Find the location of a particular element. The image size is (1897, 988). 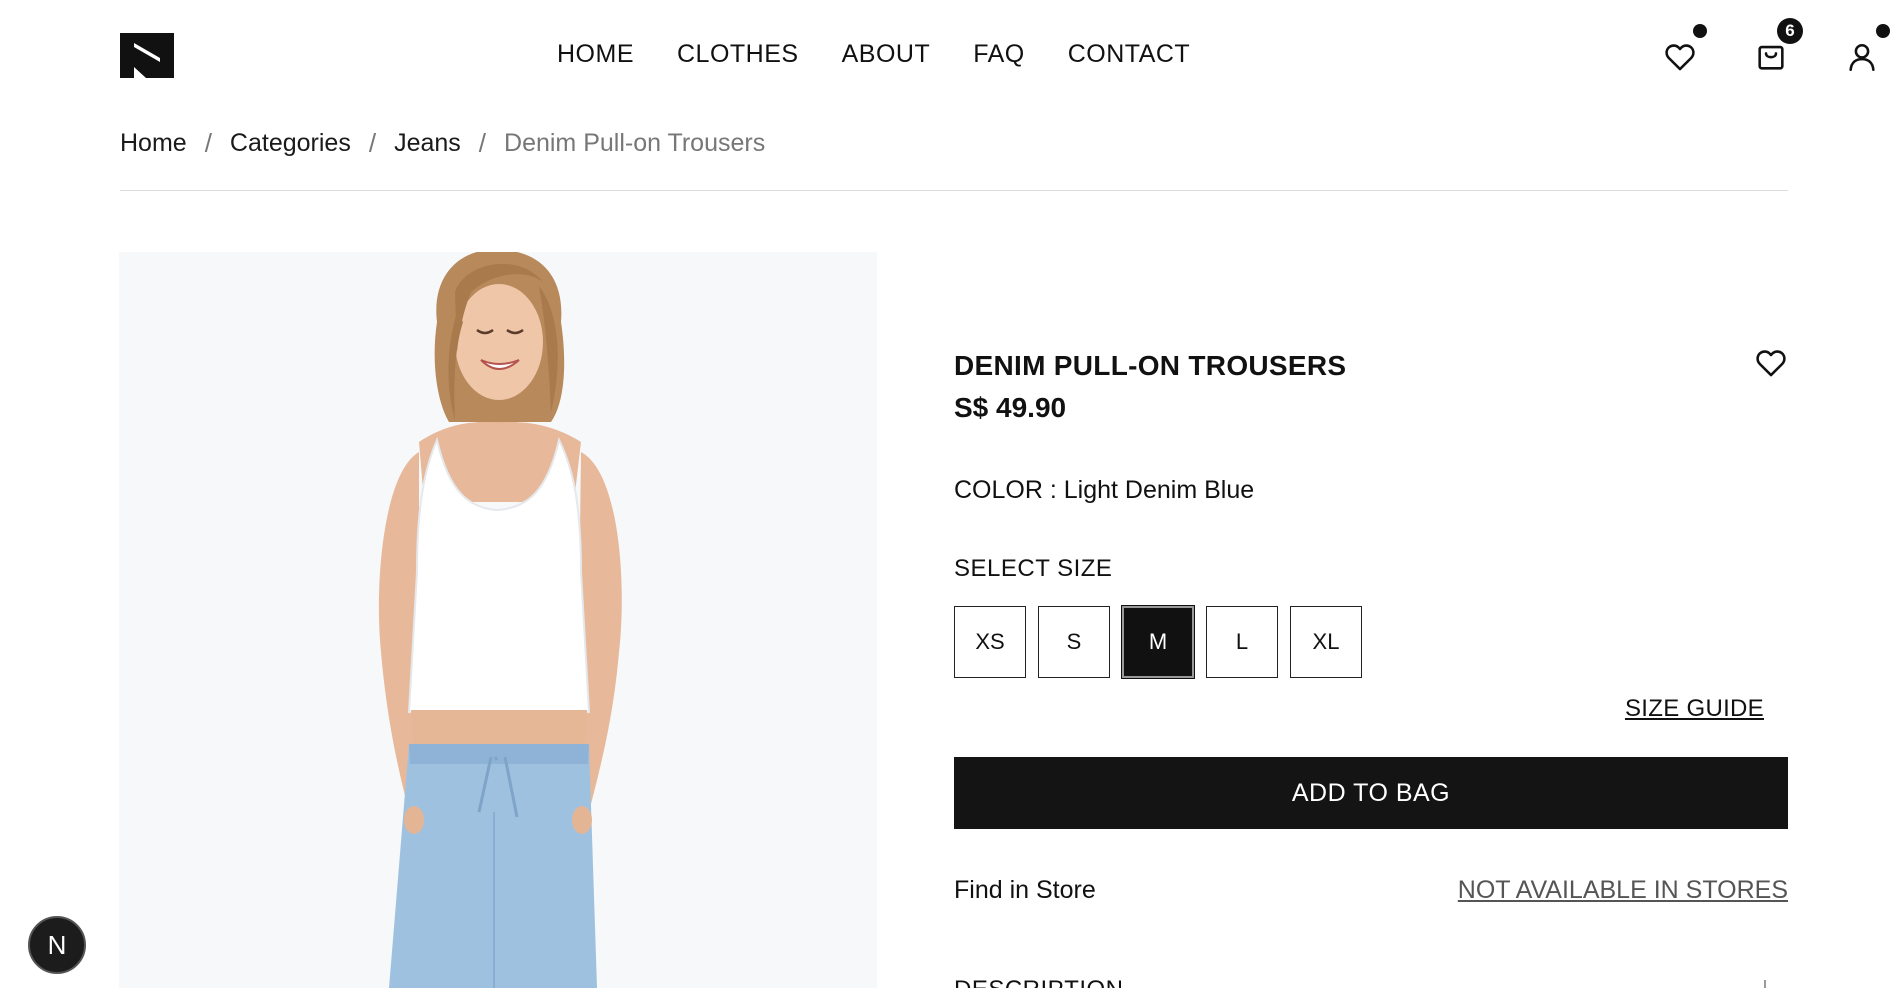

size-option-xl: XL is located at coordinates (1326, 642).